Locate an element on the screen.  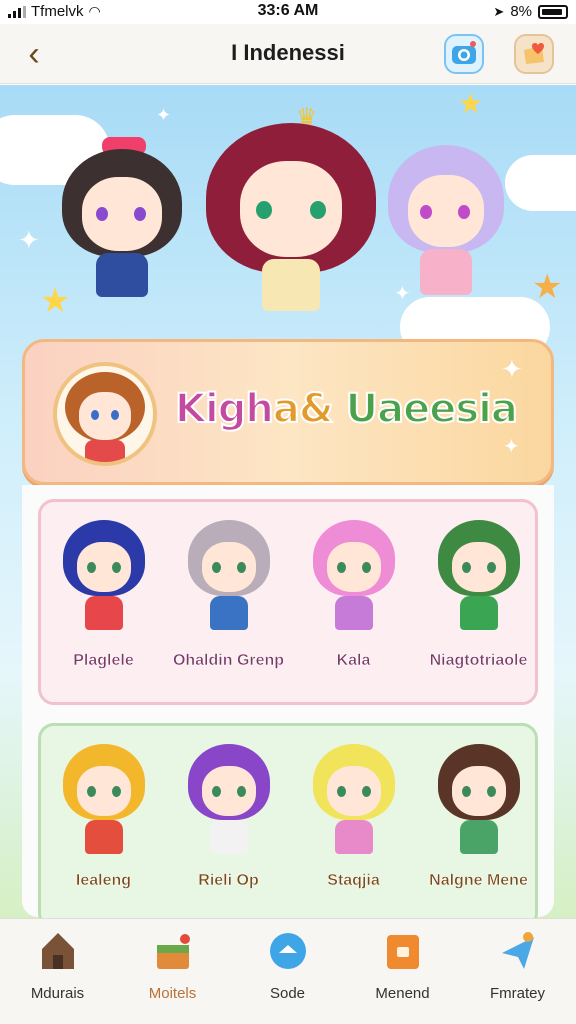
character-banner: Kigha& Uaeesia ✦ ✦ is located at coordinates (288, 412).